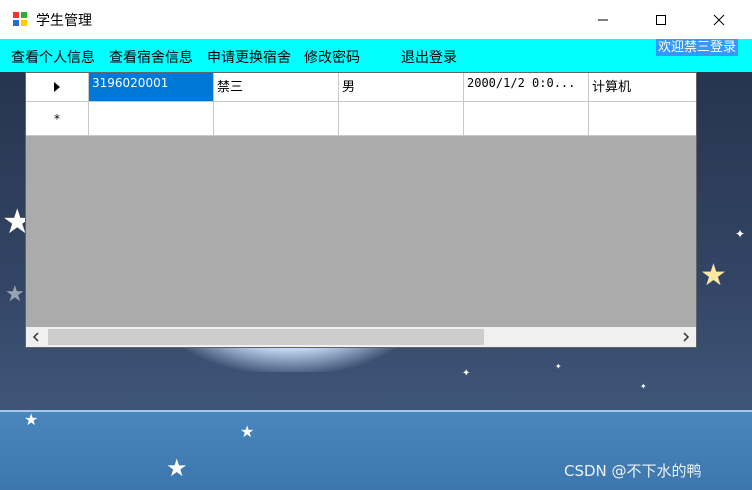 The height and width of the screenshot is (490, 752). I want to click on app-icon, so click(20, 19).